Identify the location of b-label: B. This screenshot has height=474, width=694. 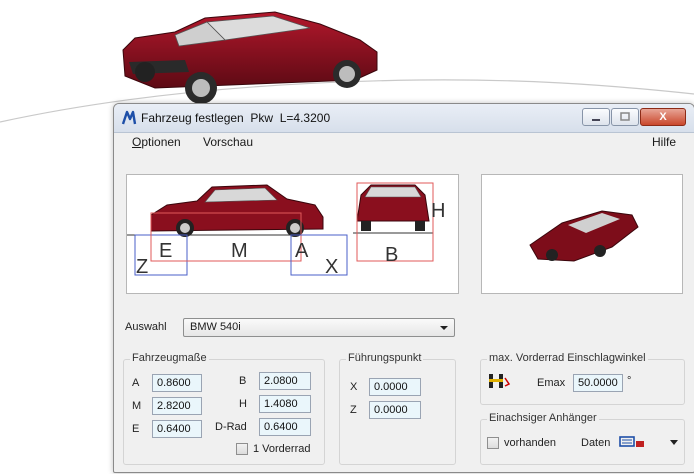
(243, 381).